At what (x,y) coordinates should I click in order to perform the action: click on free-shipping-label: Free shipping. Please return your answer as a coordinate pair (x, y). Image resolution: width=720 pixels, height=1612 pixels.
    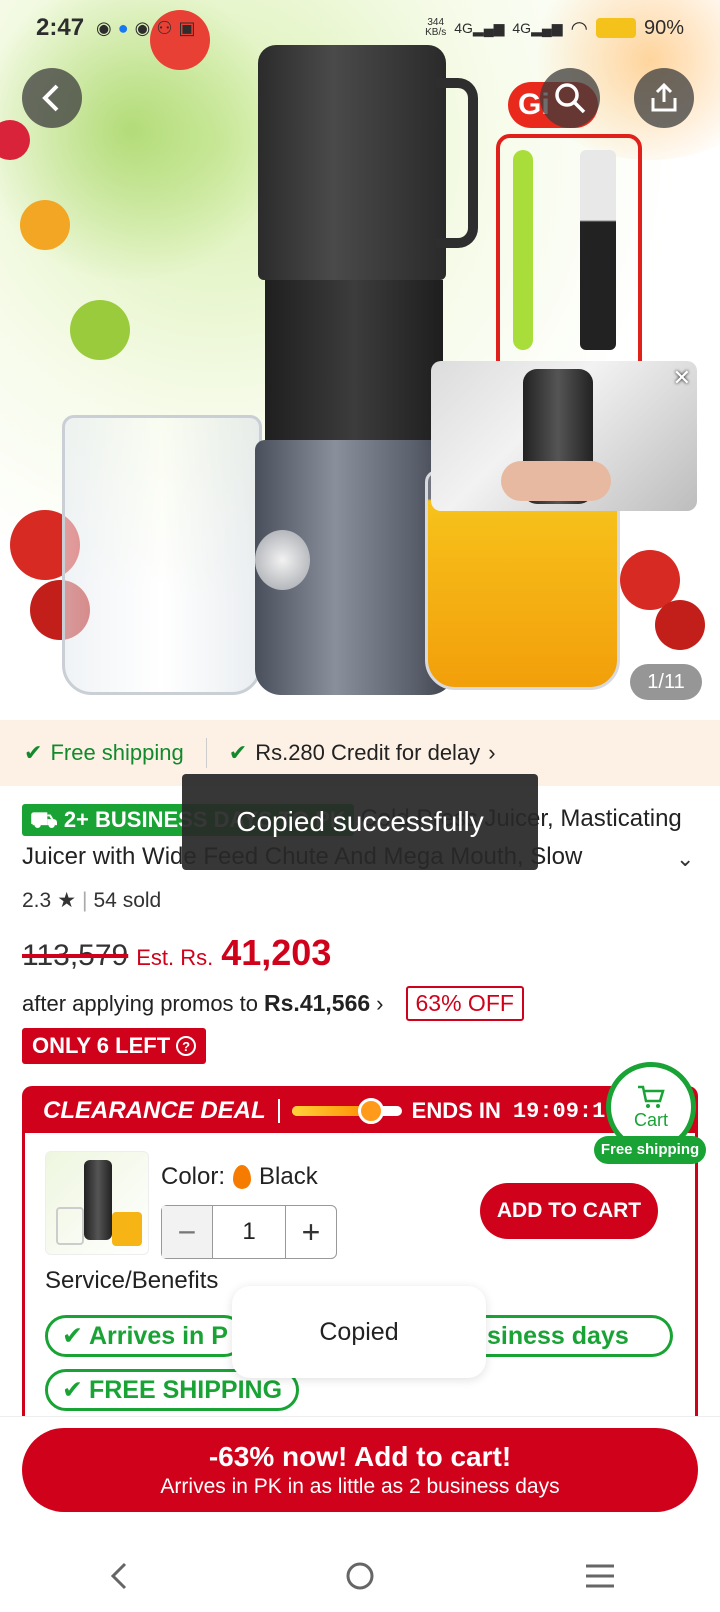
    Looking at the image, I should click on (117, 752).